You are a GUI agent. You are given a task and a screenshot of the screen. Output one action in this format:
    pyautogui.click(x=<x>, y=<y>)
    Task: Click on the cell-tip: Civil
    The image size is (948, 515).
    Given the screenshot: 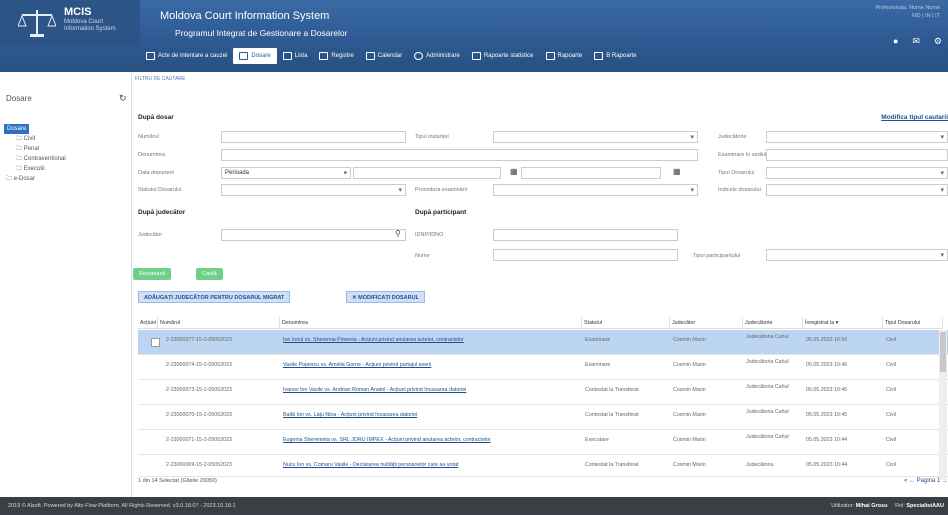 What is the action you would take?
    pyautogui.click(x=891, y=365)
    